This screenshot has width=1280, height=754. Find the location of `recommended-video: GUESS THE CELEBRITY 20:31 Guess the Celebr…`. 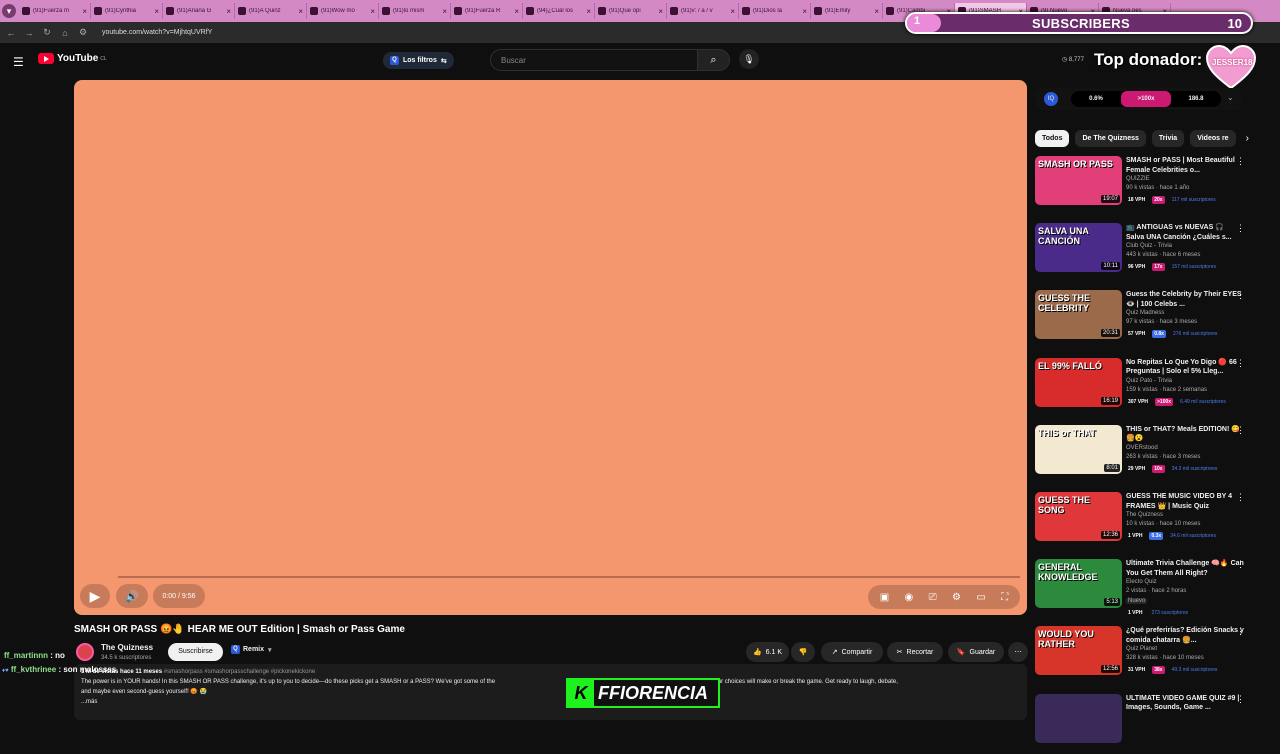

recommended-video: GUESS THE CELEBRITY 20:31 Guess the Celebr… is located at coordinates (1152, 320).